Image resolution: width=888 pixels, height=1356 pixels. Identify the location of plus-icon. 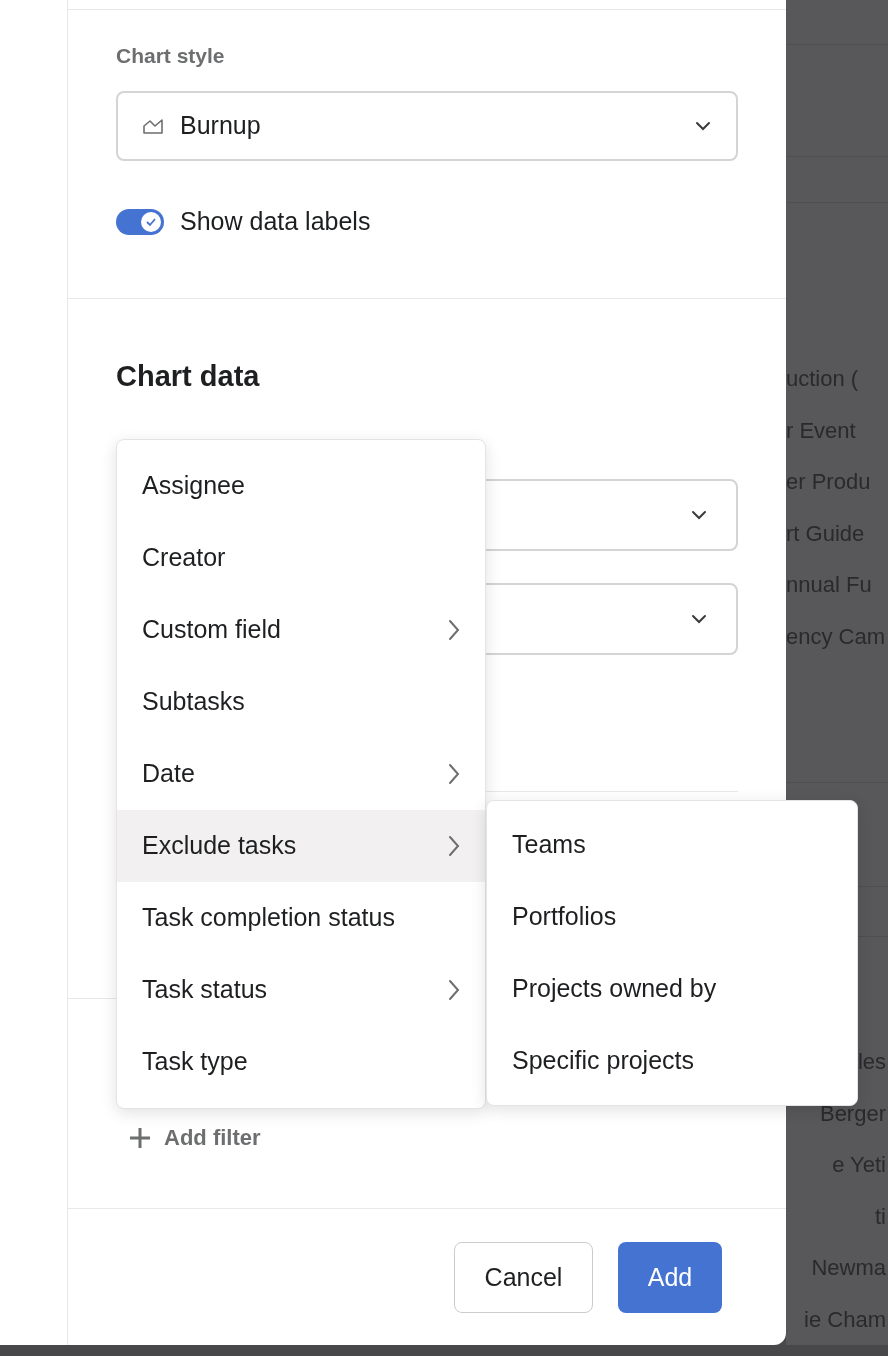
(140, 1137).